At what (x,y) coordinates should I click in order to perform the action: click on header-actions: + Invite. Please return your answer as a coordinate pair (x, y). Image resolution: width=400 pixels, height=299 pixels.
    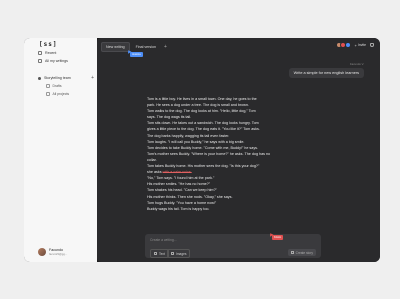
    Looking at the image, I should click on (354, 45).